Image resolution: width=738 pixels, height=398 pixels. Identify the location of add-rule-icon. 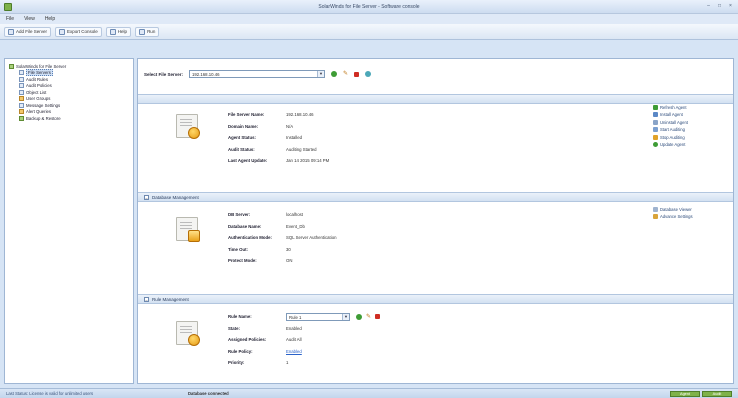
(359, 316).